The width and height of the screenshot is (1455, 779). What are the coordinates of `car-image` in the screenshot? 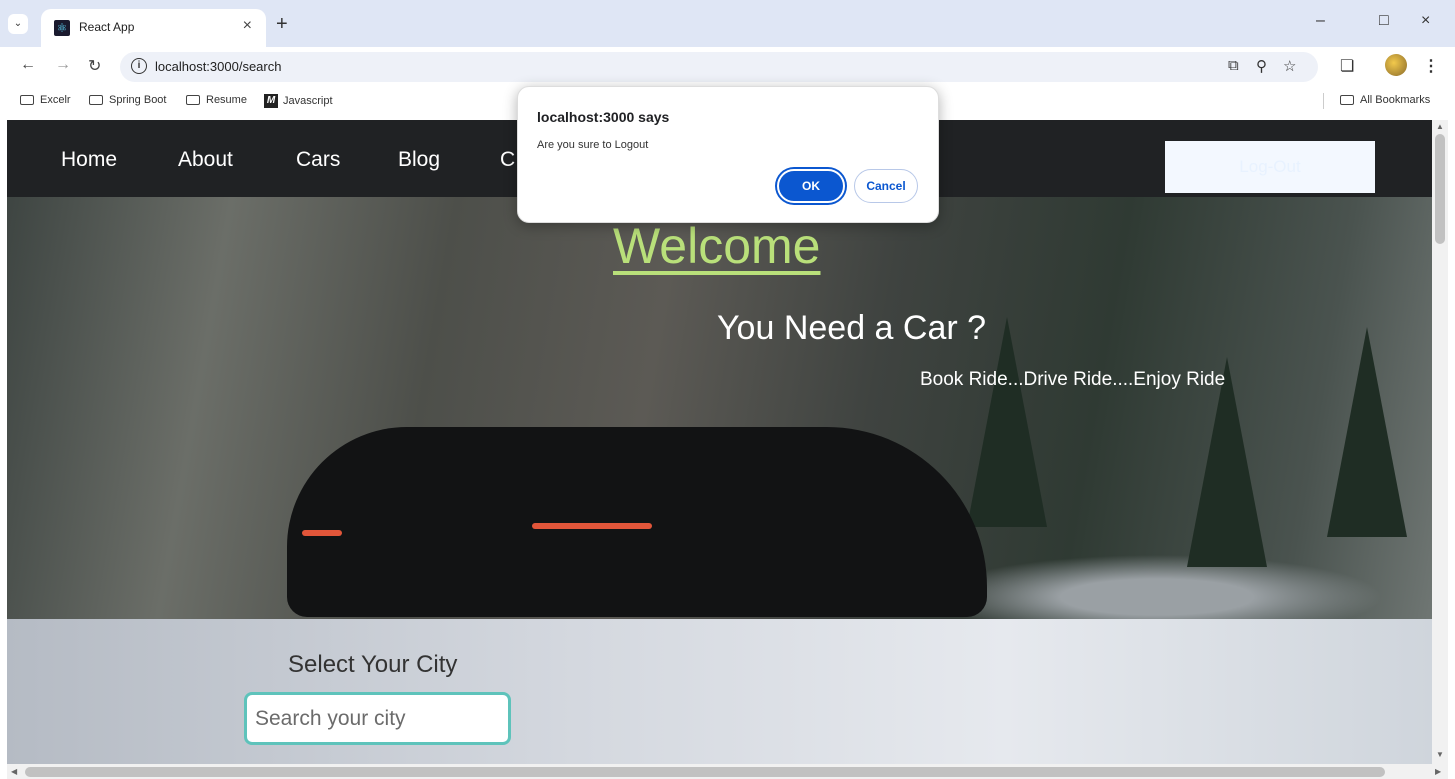 It's located at (637, 522).